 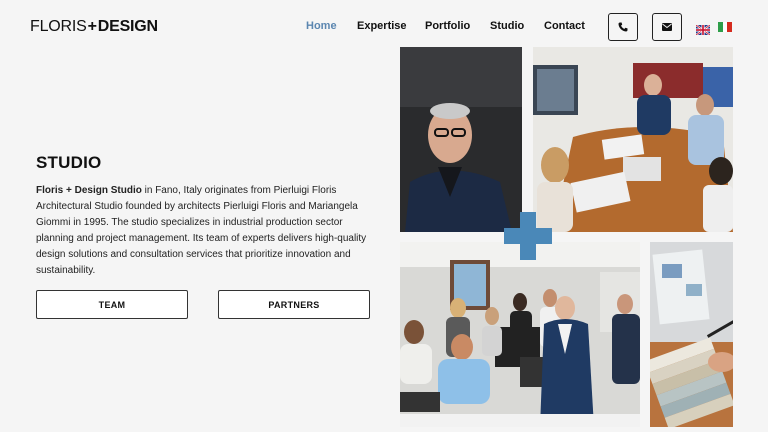 I want to click on partners-button: PARTNERS, so click(x=294, y=304).